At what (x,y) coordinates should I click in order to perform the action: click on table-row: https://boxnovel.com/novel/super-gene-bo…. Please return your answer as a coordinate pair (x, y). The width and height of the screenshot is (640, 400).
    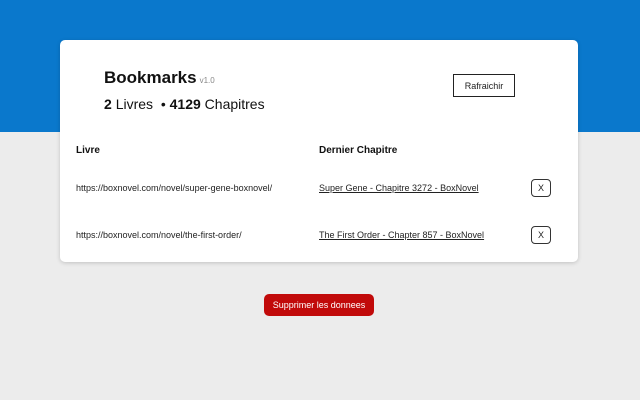
    Looking at the image, I should click on (319, 190).